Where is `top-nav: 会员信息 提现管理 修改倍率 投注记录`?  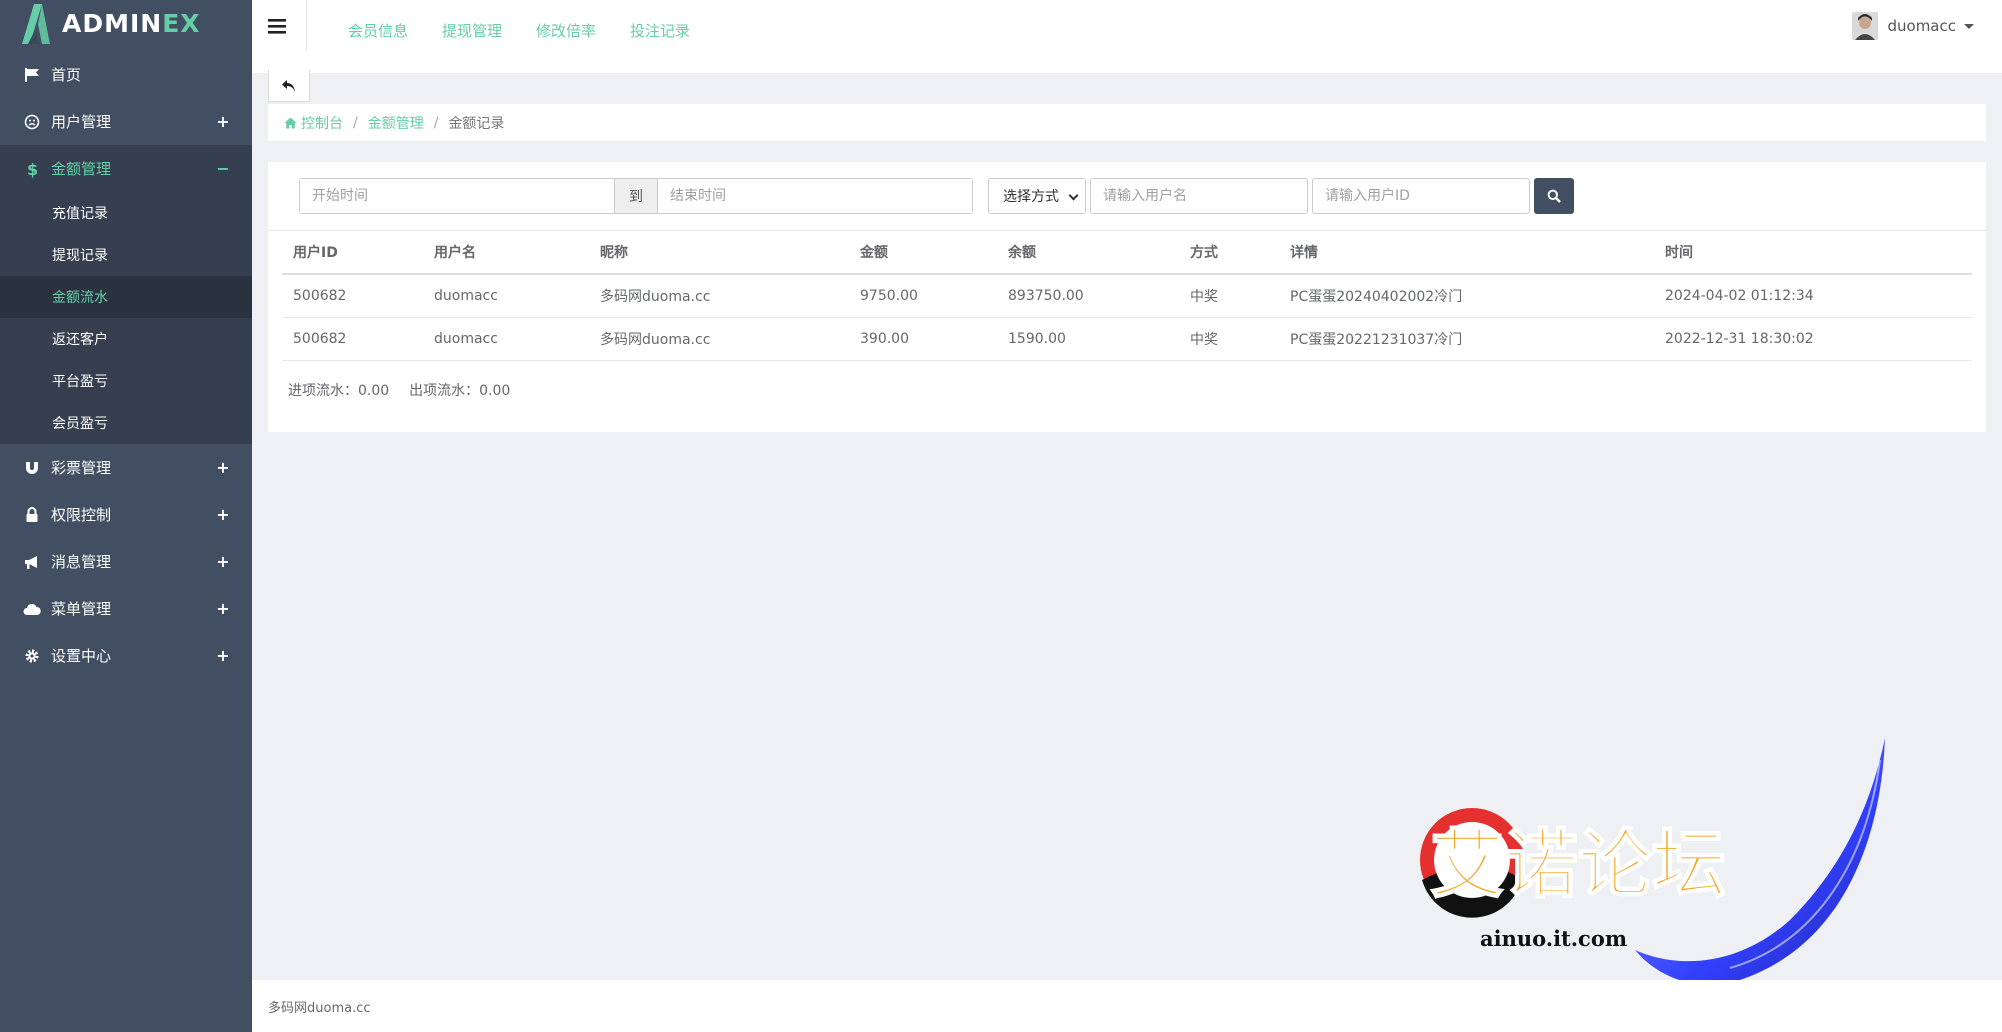
top-nav: 会员信息 提现管理 修改倍率 投注记录 is located at coordinates (519, 30).